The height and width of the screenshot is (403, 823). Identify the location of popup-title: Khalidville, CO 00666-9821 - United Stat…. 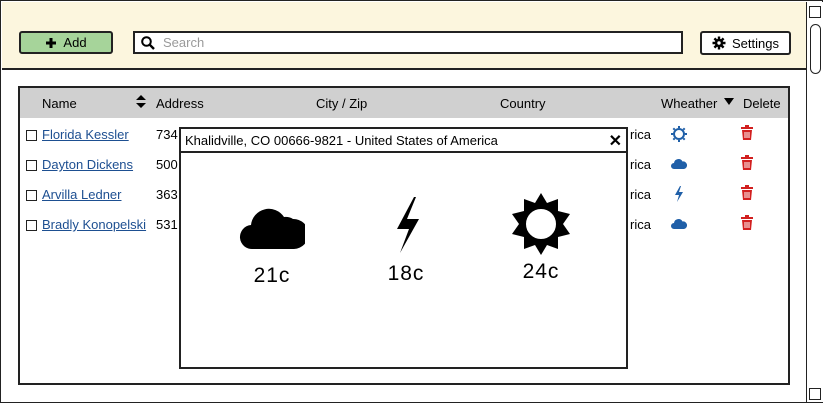
(341, 140).